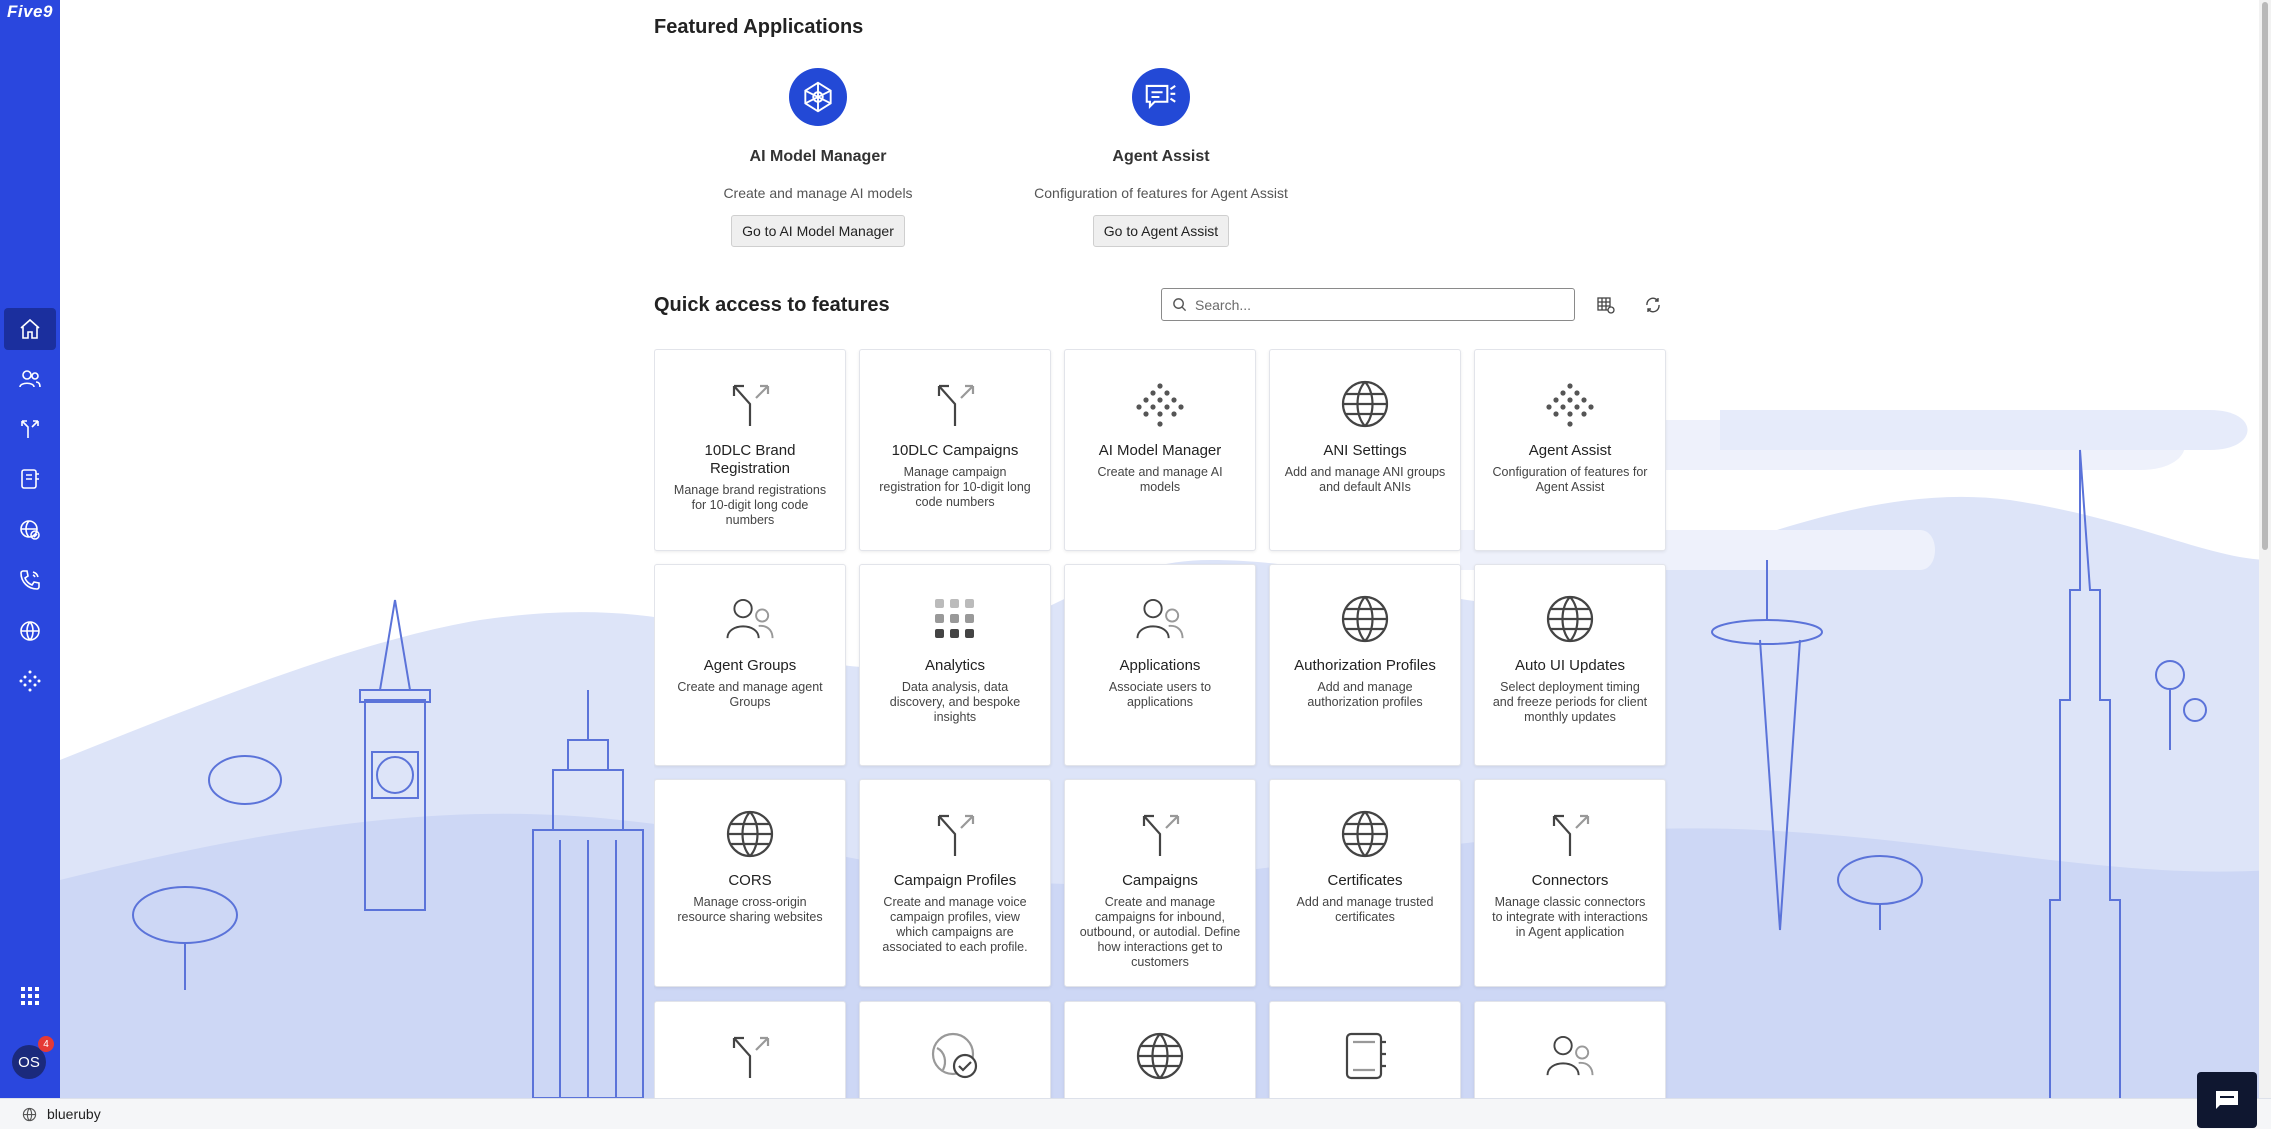 The height and width of the screenshot is (1129, 2271). What do you see at coordinates (1160, 880) in the screenshot?
I see `feature-tile-name: Campaigns` at bounding box center [1160, 880].